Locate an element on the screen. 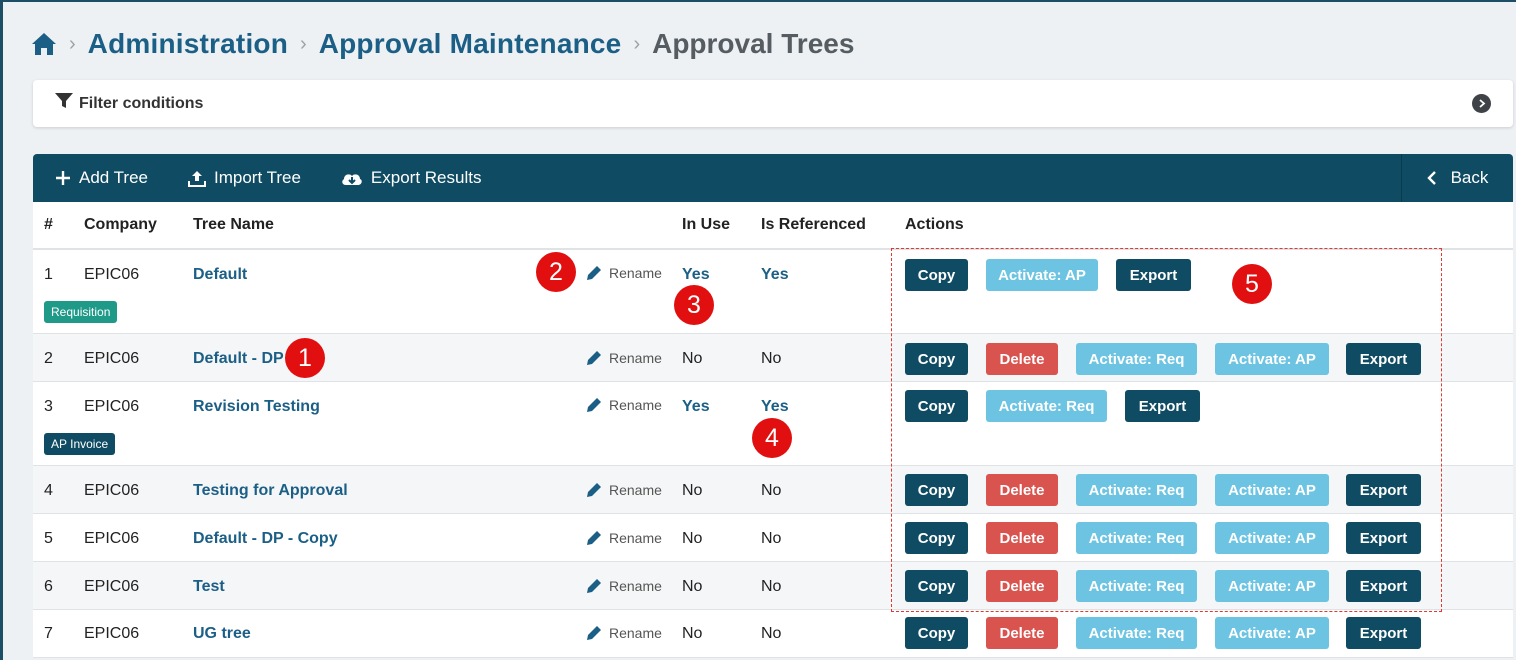 The image size is (1516, 660). row-num: 5 is located at coordinates (48, 538).